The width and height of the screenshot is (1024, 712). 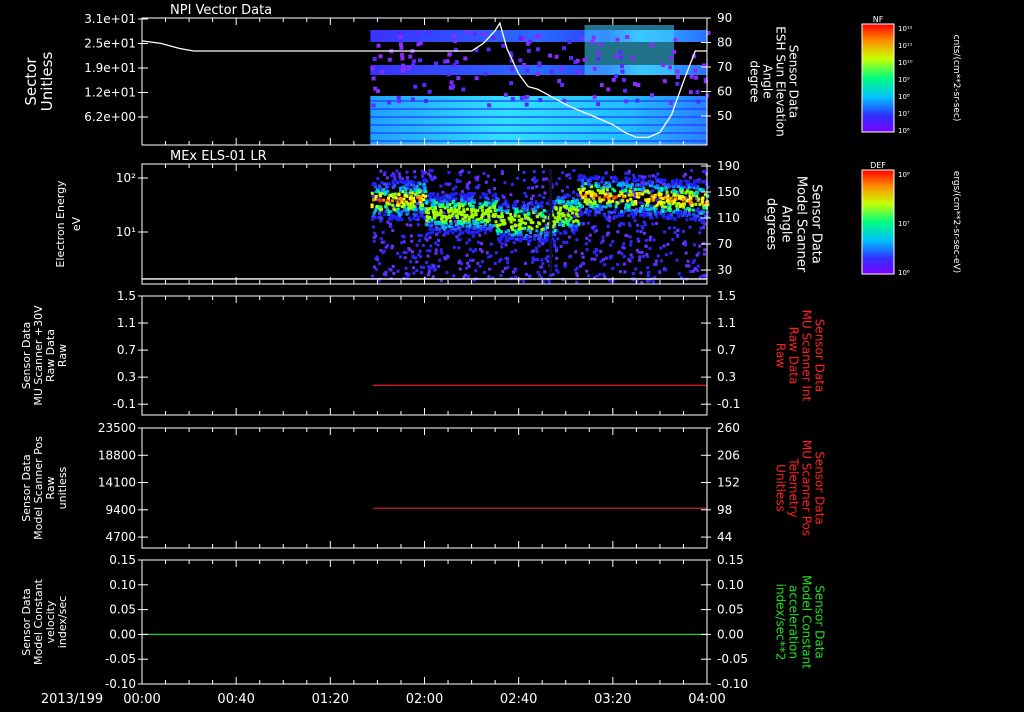 What do you see at coordinates (629, 50) in the screenshot?
I see `npi-bright-patch` at bounding box center [629, 50].